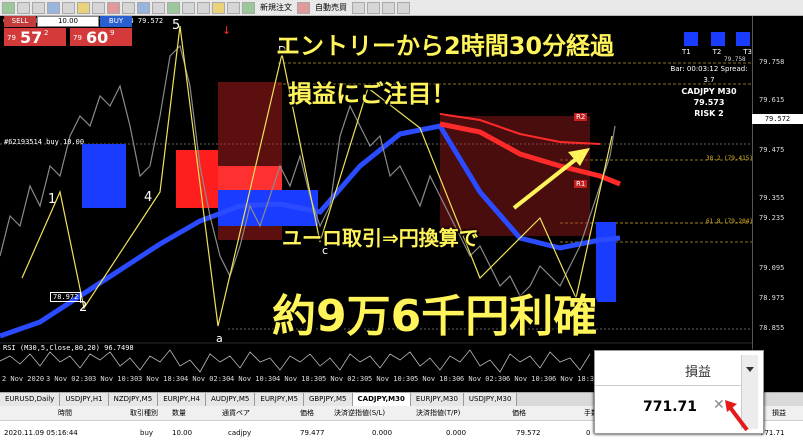 The width and height of the screenshot is (803, 442). I want to click on x-tick: 5 Nov 02:30, so click(345, 379).